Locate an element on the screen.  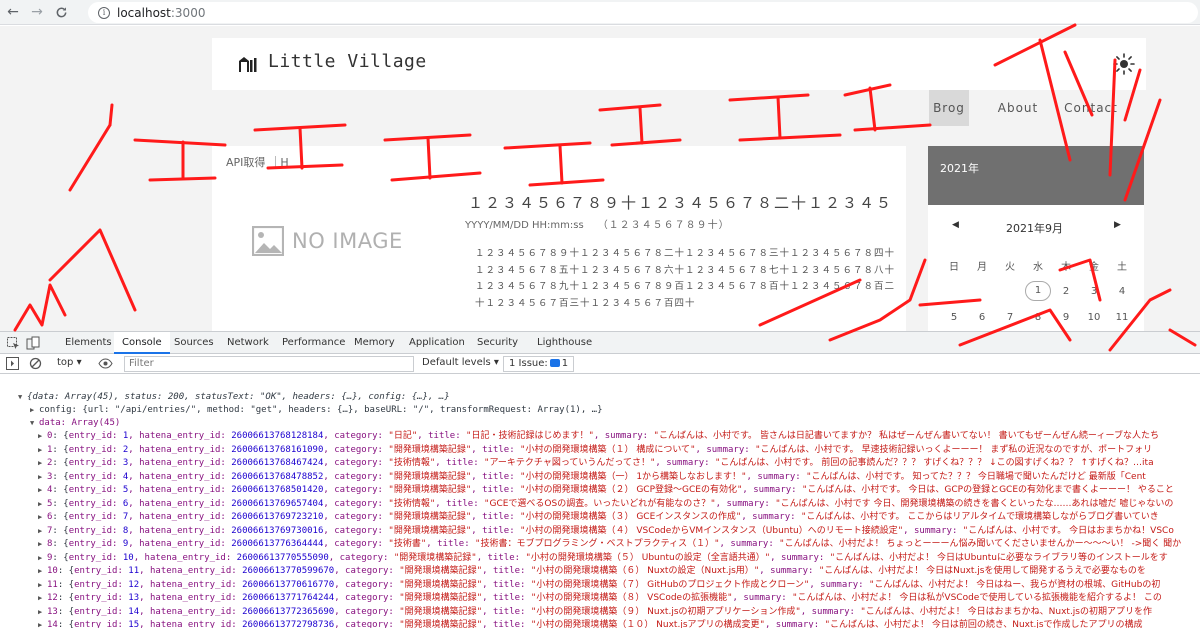
forward-button: → is located at coordinates (37, 12).